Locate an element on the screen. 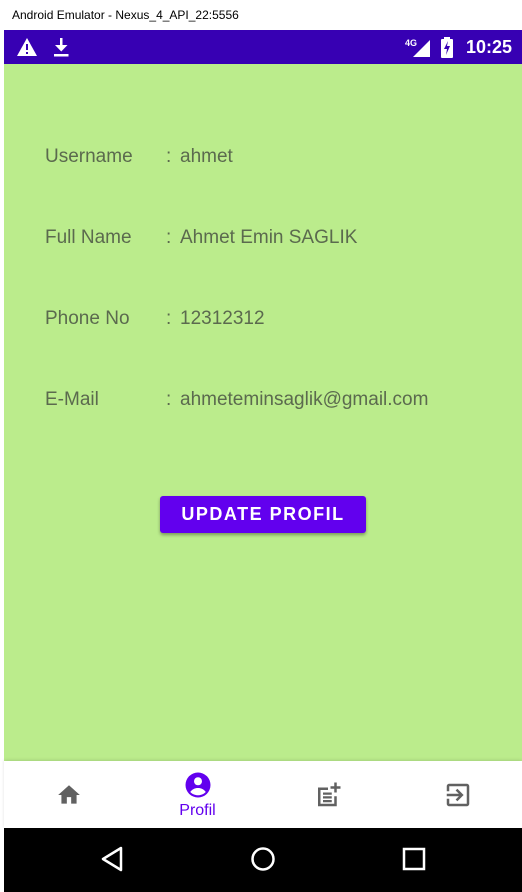 The image size is (522, 892). nav-item-logout is located at coordinates (457, 794).